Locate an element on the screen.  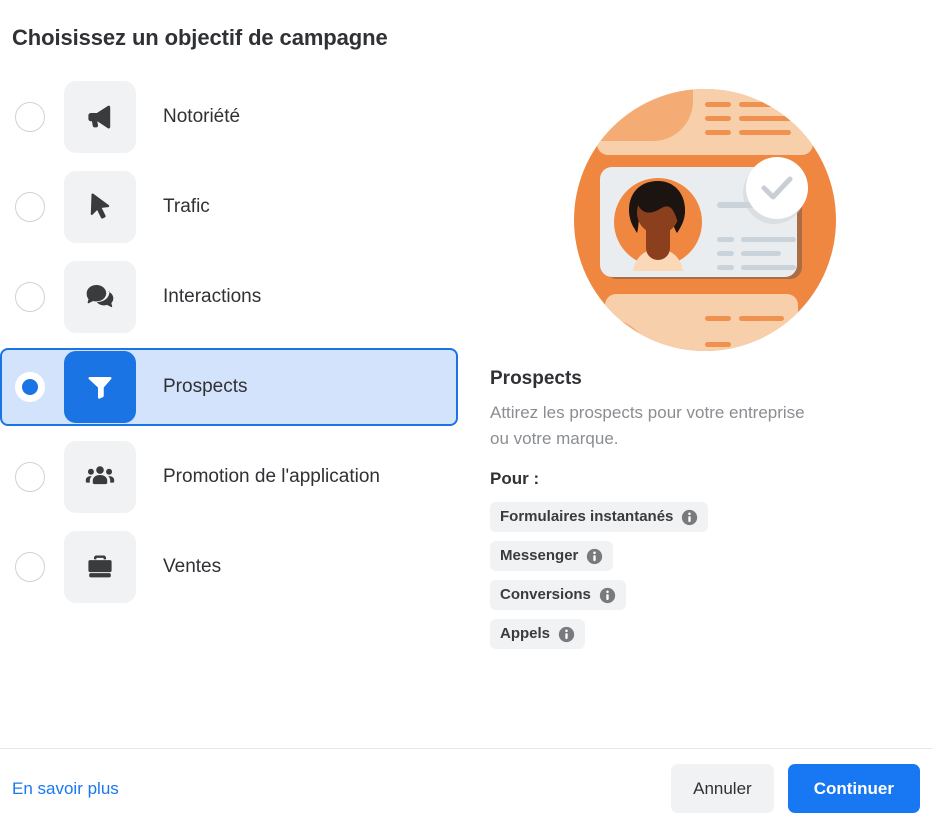
people-group-icon is located at coordinates (100, 477).